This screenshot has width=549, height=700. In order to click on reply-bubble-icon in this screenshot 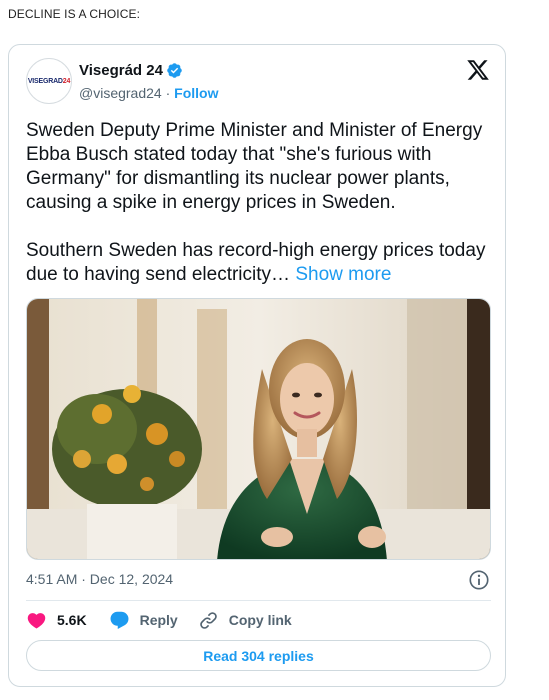, I will do `click(119, 620)`.